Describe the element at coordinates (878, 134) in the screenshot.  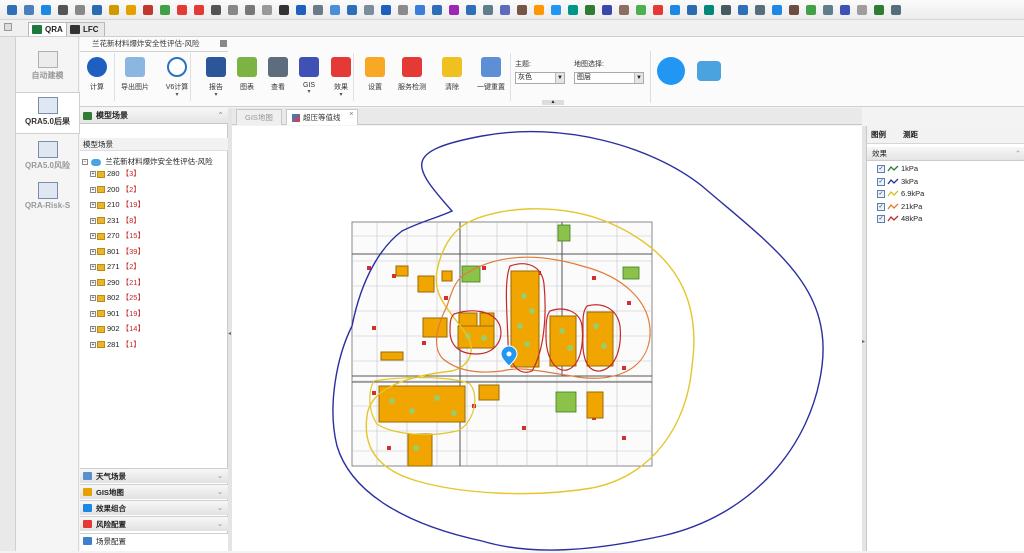
I see `tab-legend: 图例` at that location.